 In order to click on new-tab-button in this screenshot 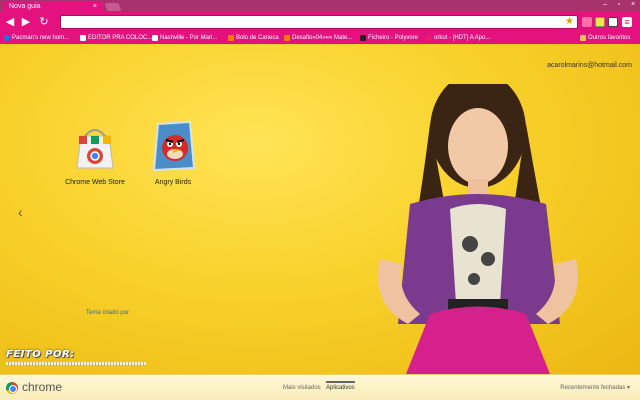, I will do `click(113, 7)`.